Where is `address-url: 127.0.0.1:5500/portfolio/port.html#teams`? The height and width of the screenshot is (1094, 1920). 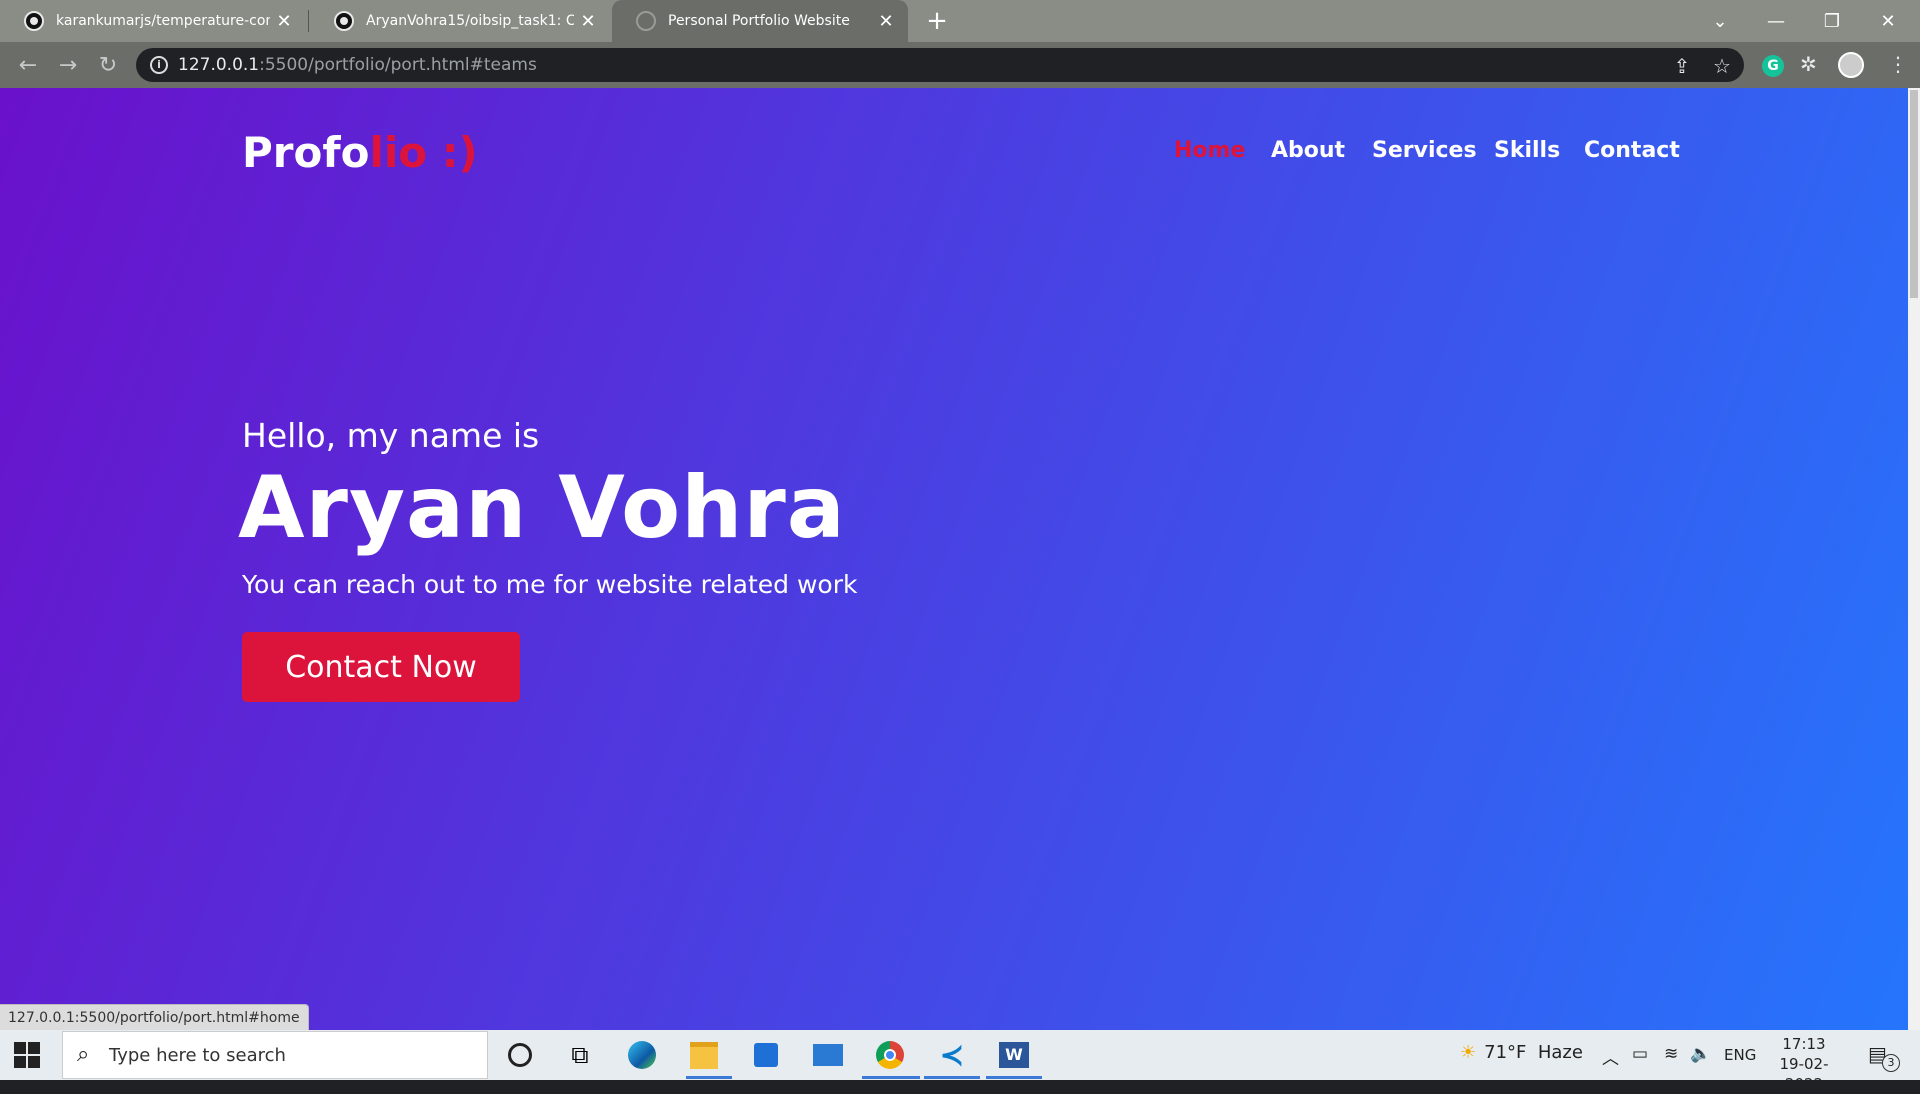 address-url: 127.0.0.1:5500/portfolio/port.html#teams is located at coordinates (357, 65).